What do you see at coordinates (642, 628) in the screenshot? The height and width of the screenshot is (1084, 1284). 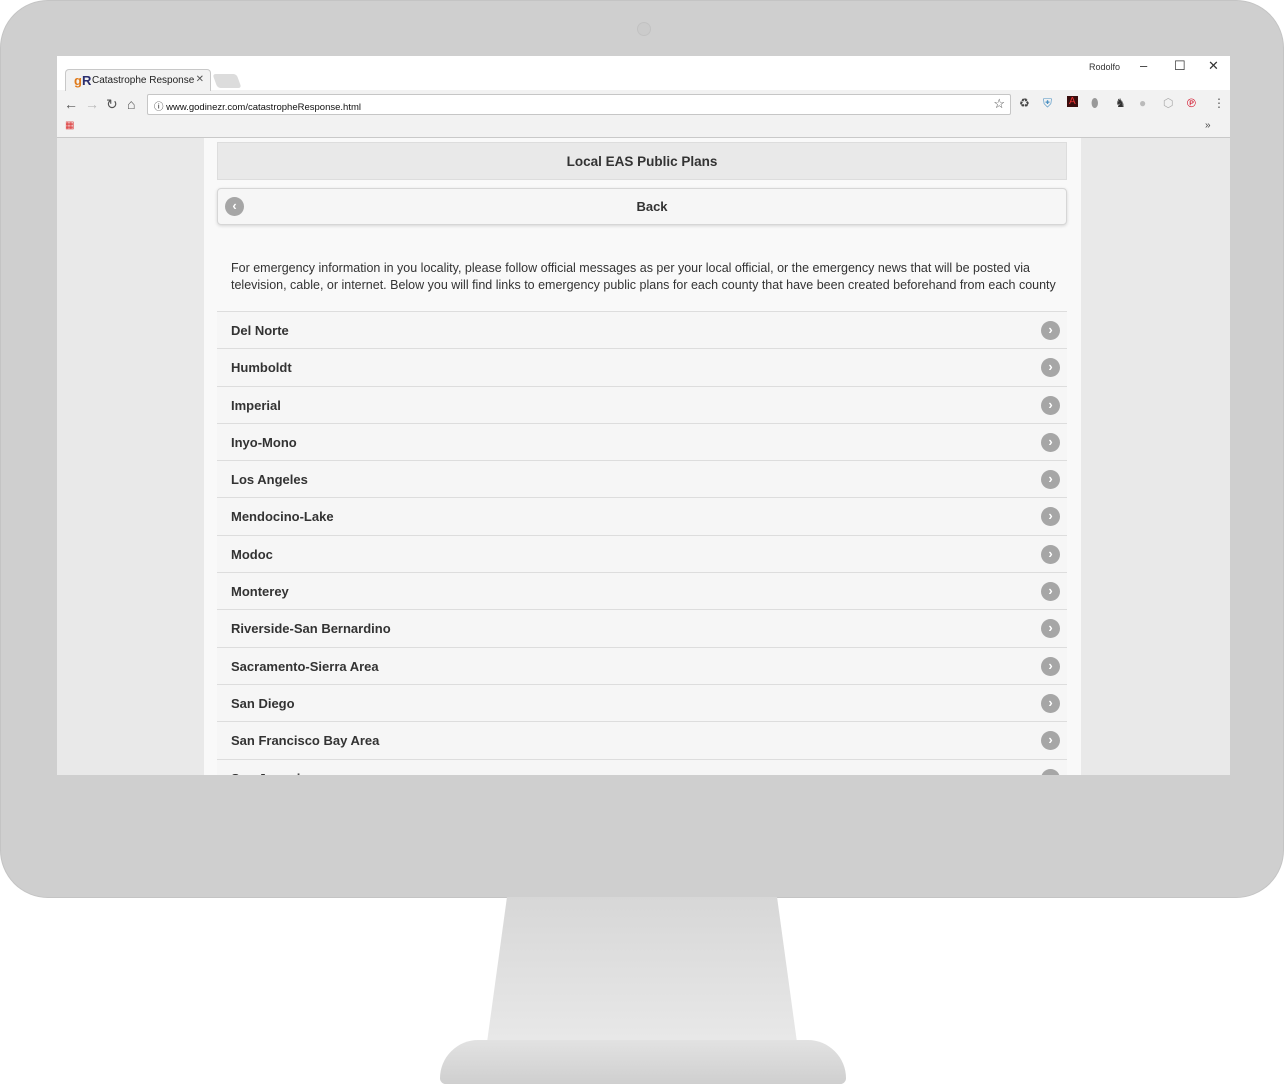 I see `county-list-item: Riverside-San Bernardino ›` at bounding box center [642, 628].